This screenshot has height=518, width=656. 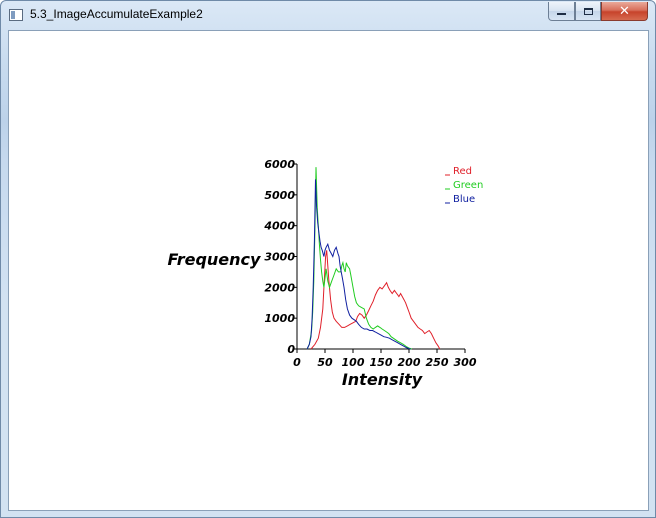 I want to click on minimize-button, so click(x=561, y=11).